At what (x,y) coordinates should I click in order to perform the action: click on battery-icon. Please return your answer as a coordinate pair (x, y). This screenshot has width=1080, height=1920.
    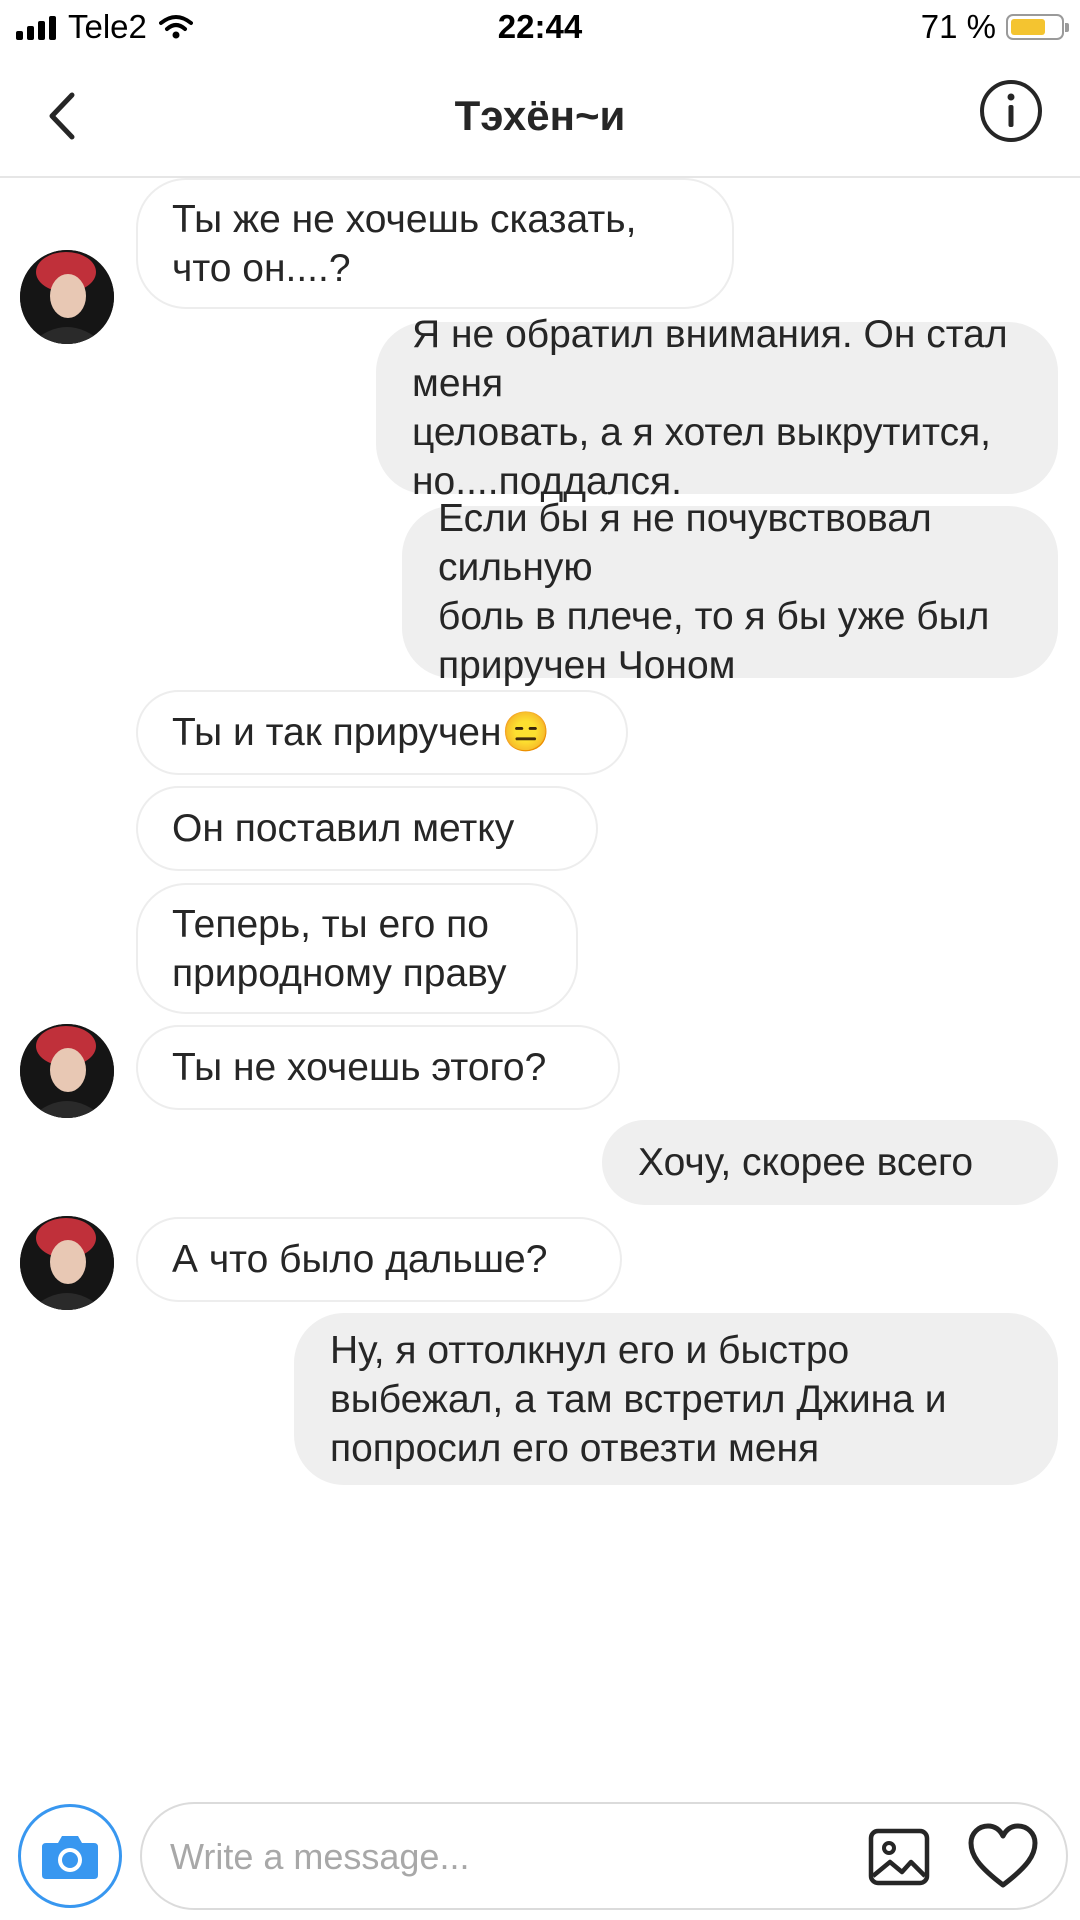
    Looking at the image, I should click on (1037, 27).